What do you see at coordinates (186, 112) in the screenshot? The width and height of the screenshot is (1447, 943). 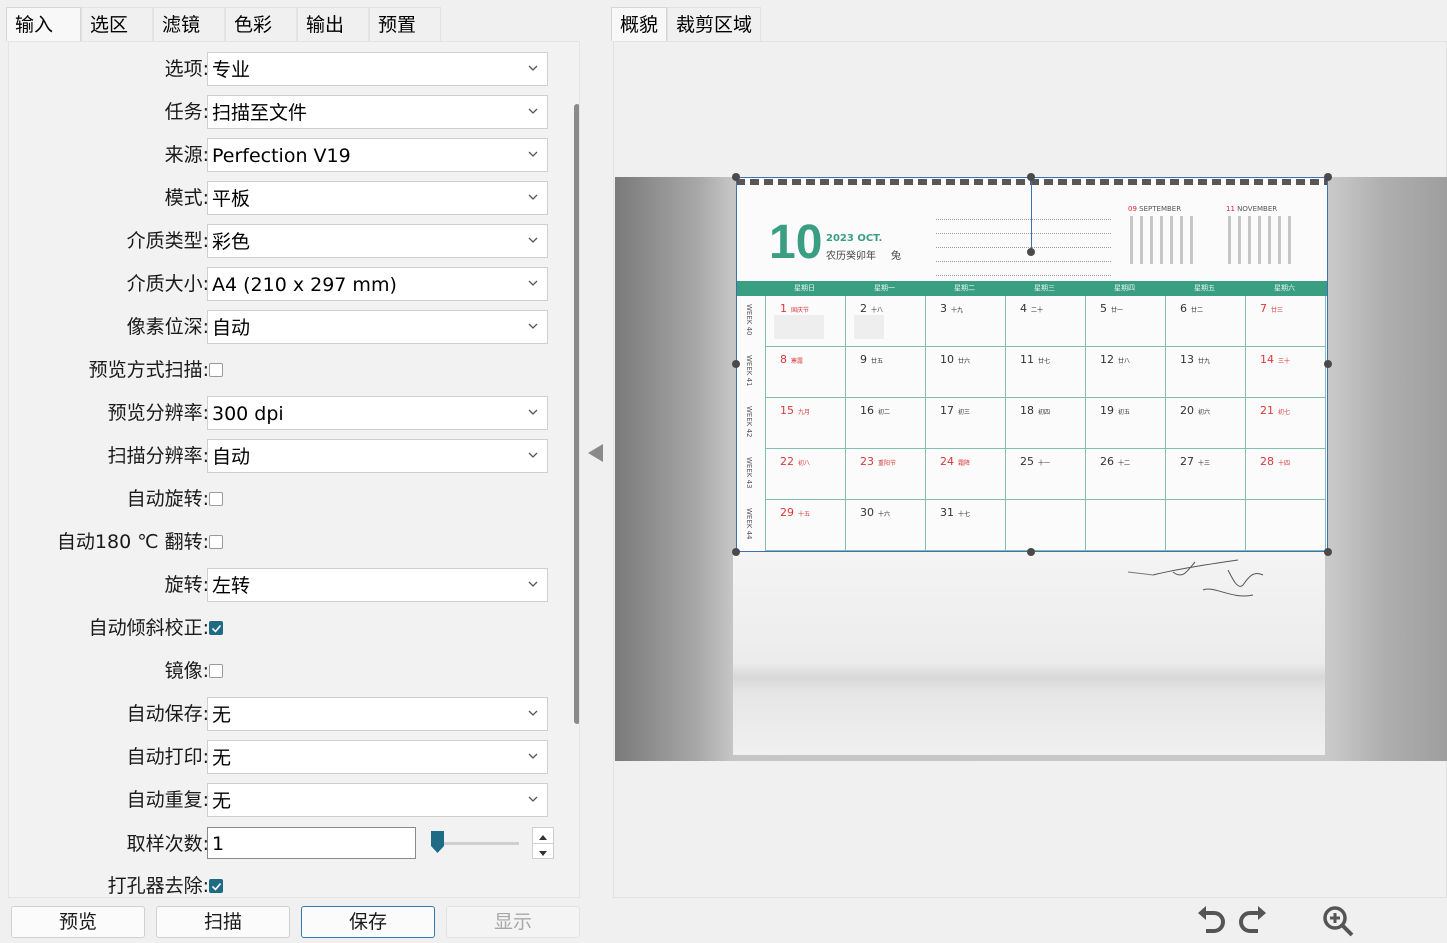 I see `task-label: 任务:` at bounding box center [186, 112].